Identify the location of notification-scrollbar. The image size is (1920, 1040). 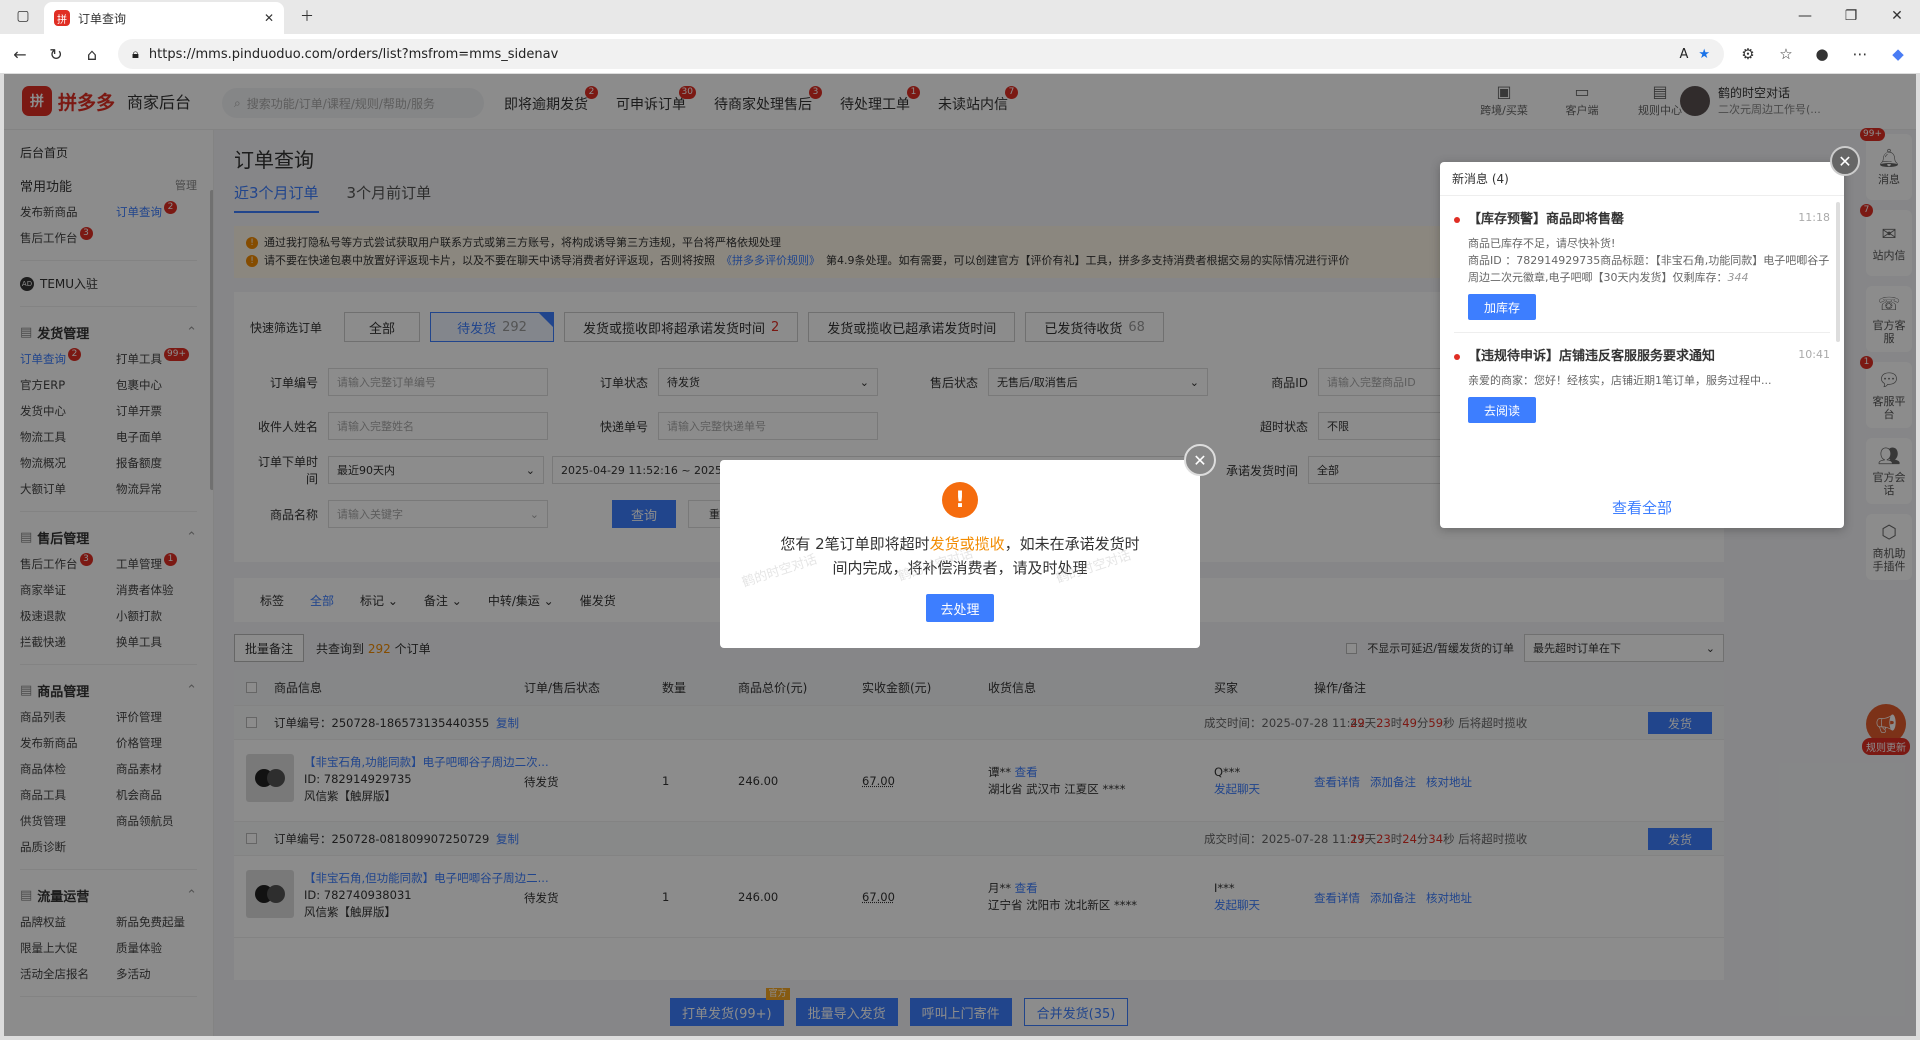
(1838, 272).